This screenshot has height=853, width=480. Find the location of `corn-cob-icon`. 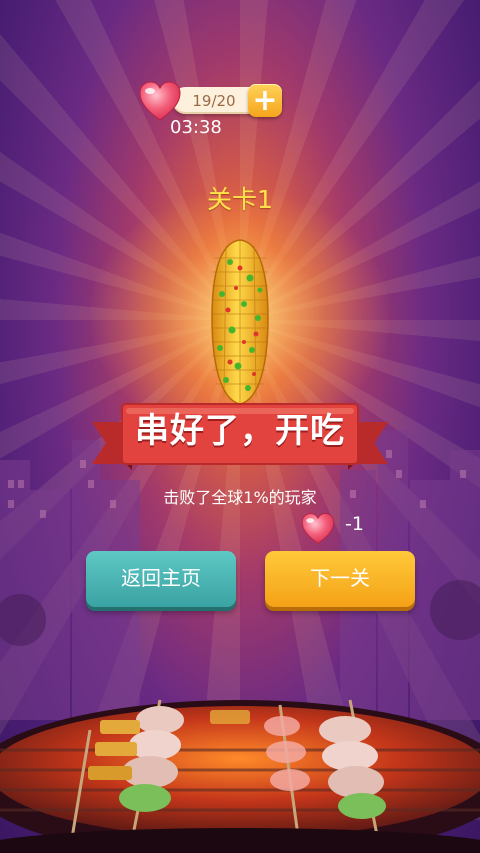

corn-cob-icon is located at coordinates (240, 322).